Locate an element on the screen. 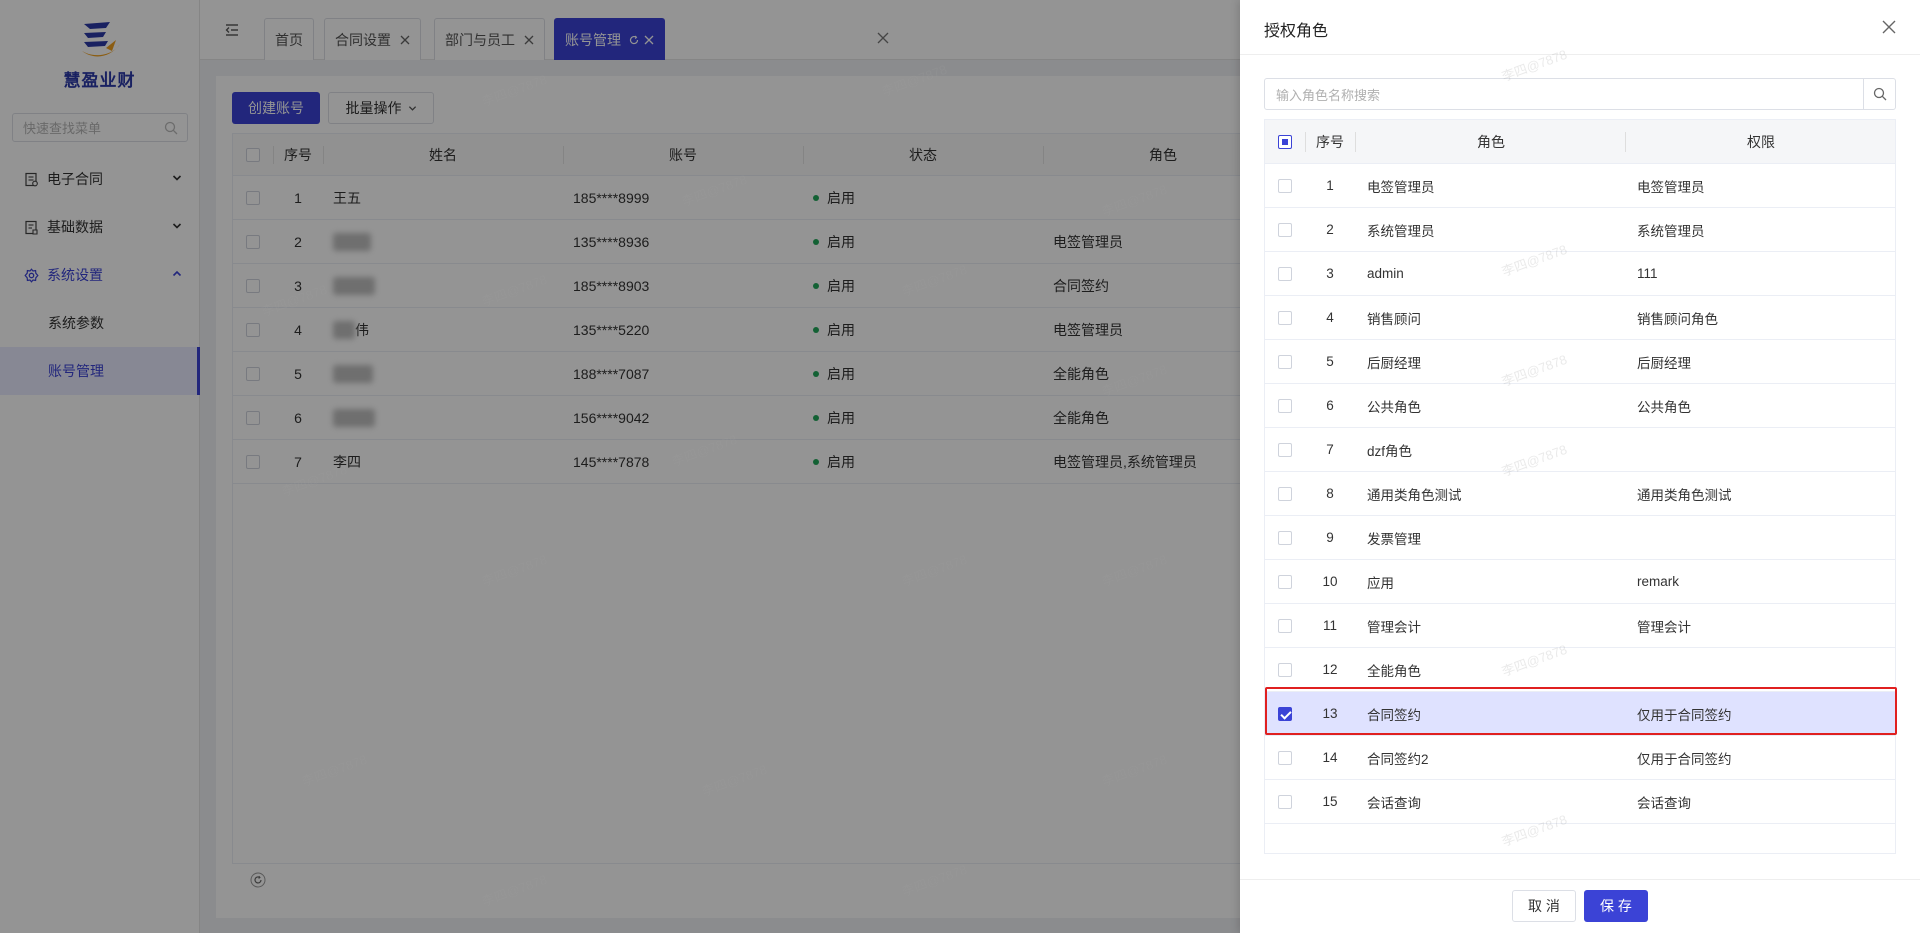  role-row: 1 电签管理员 电签管理员 is located at coordinates (1580, 186).